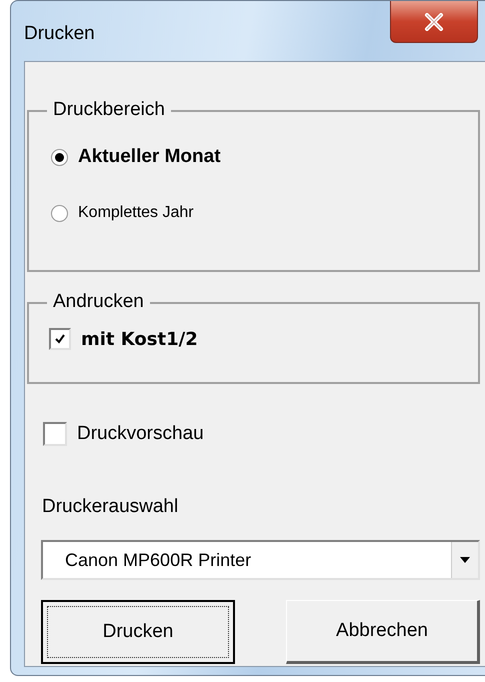 The image size is (485, 682). I want to click on check-icon, so click(60, 339).